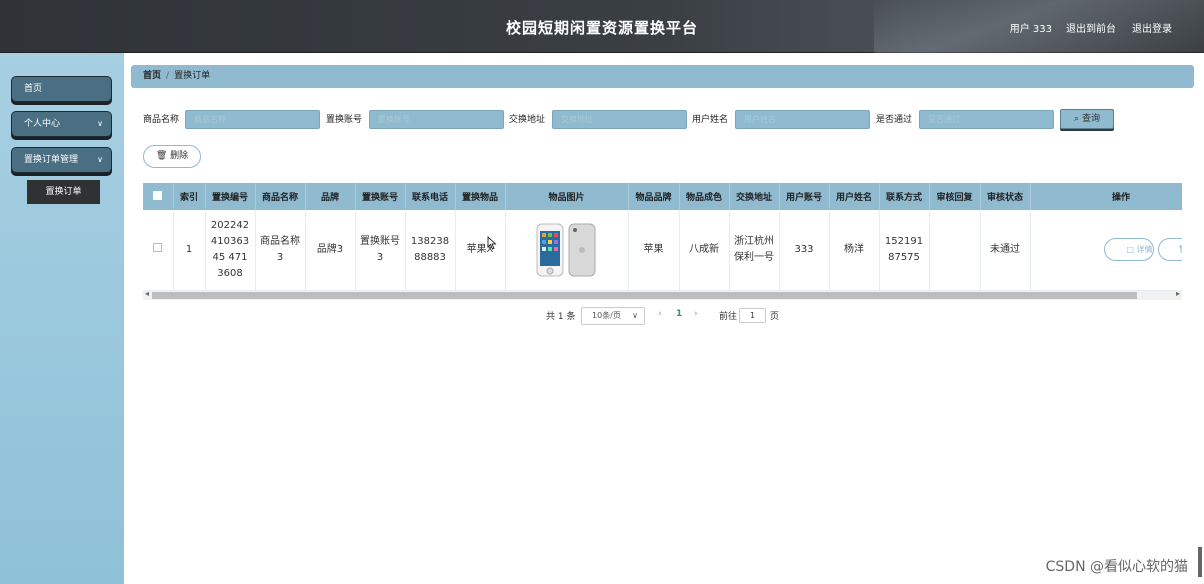 This screenshot has width=1204, height=584. What do you see at coordinates (1116, 567) in the screenshot?
I see `watermark: CSDN @看似心软的猫` at bounding box center [1116, 567].